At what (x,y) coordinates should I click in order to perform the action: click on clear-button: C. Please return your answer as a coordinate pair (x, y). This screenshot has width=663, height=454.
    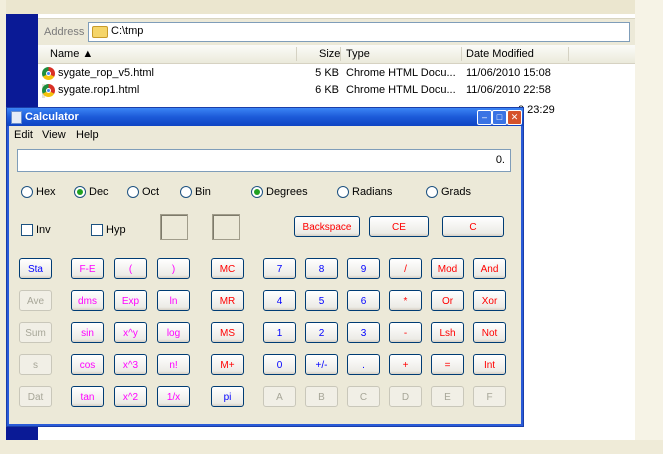
    Looking at the image, I should click on (473, 226).